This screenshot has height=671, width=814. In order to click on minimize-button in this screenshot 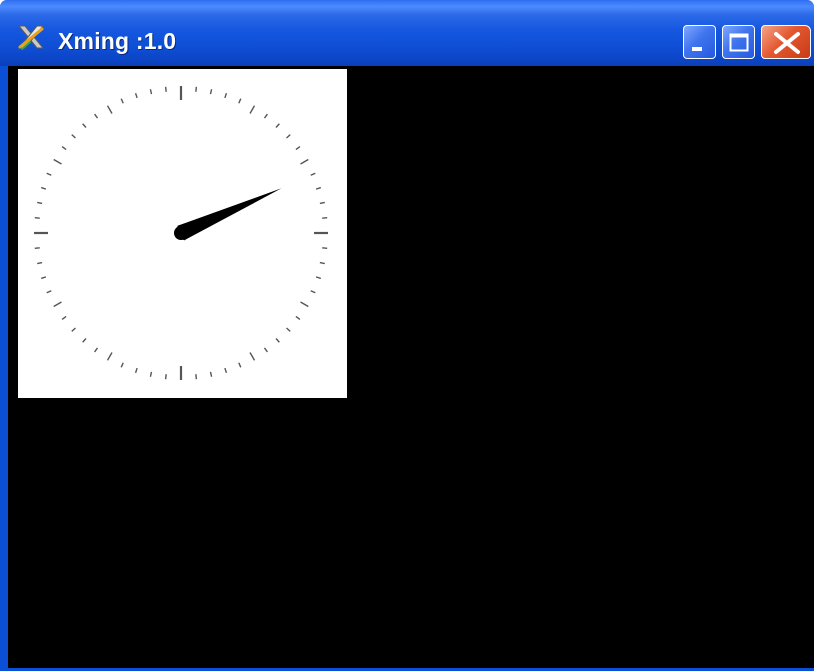, I will do `click(699, 42)`.